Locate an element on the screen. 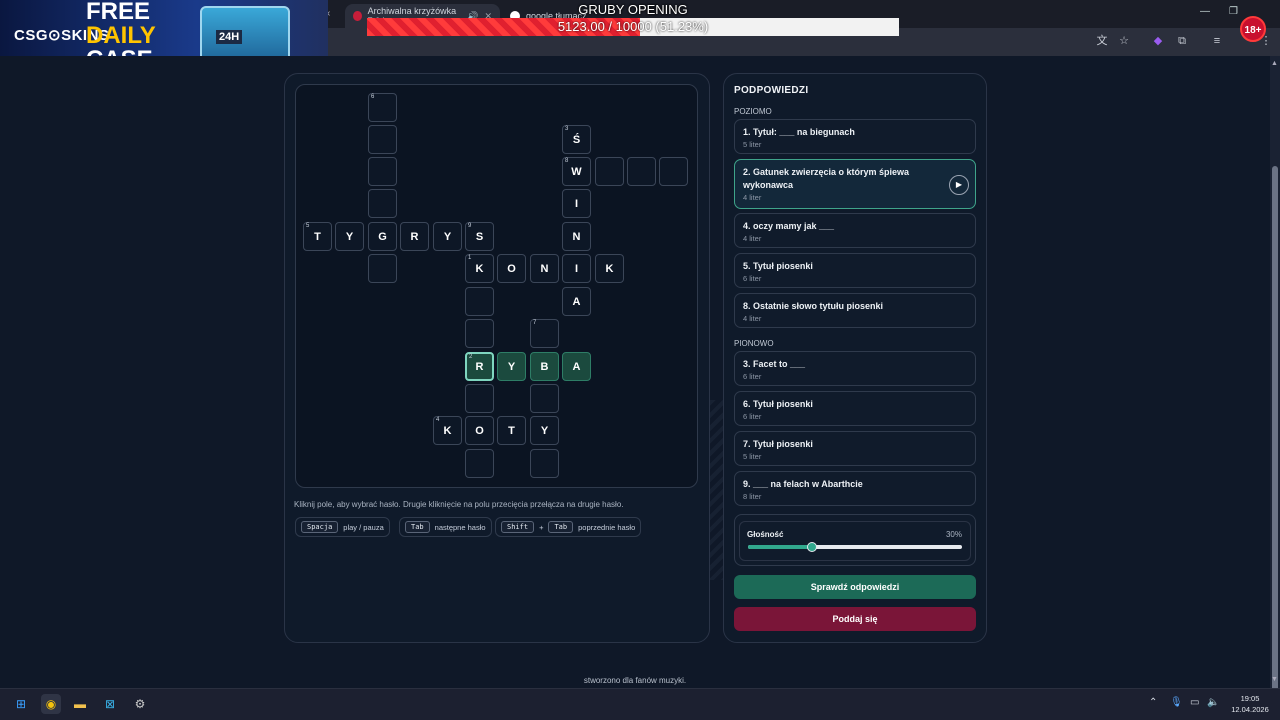  windows-start-icon: ⊞ is located at coordinates (21, 704).